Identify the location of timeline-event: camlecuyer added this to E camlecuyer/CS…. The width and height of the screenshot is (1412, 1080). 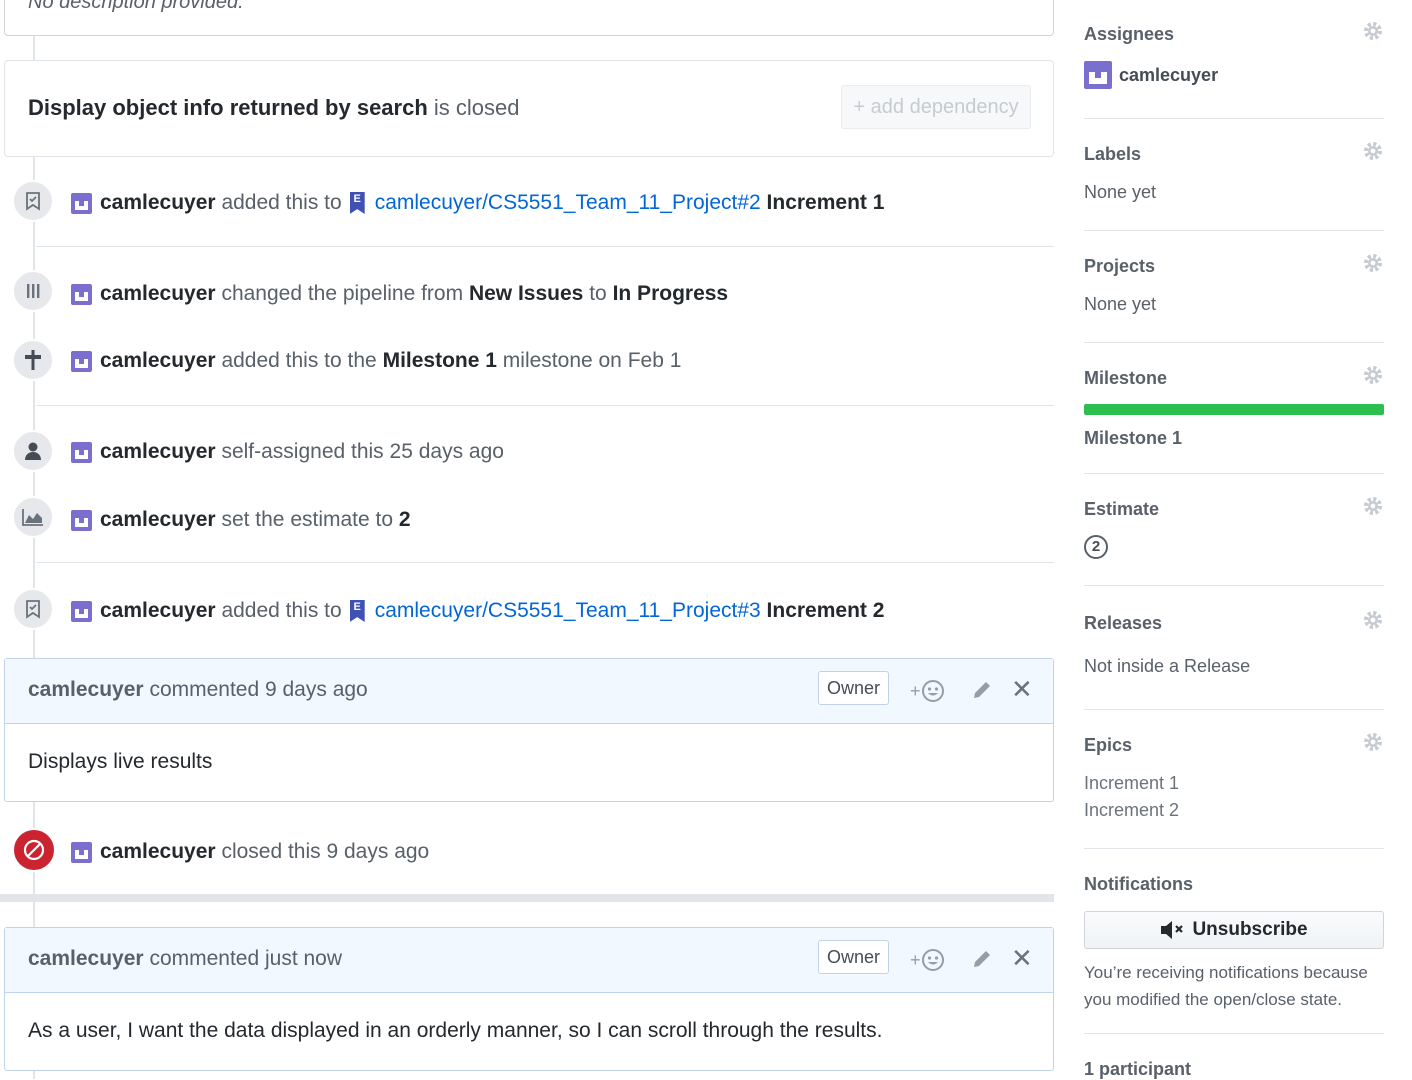
(527, 615).